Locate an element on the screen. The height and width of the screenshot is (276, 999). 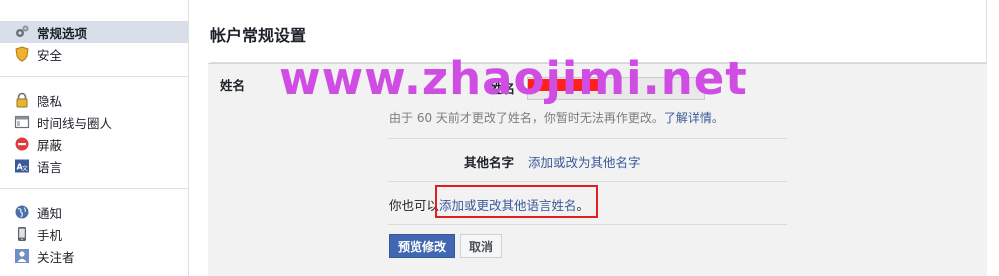
sidebar-item-blocking: 屏蔽 is located at coordinates (94, 144).